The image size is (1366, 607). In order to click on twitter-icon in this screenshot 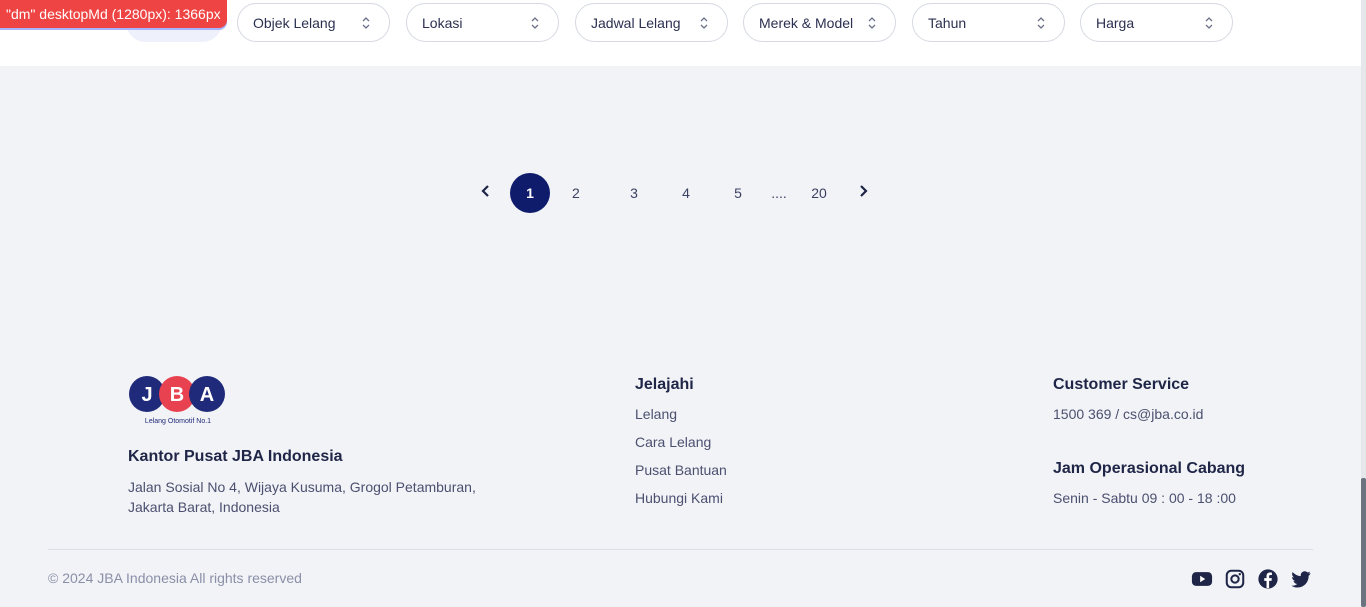, I will do `click(1301, 579)`.